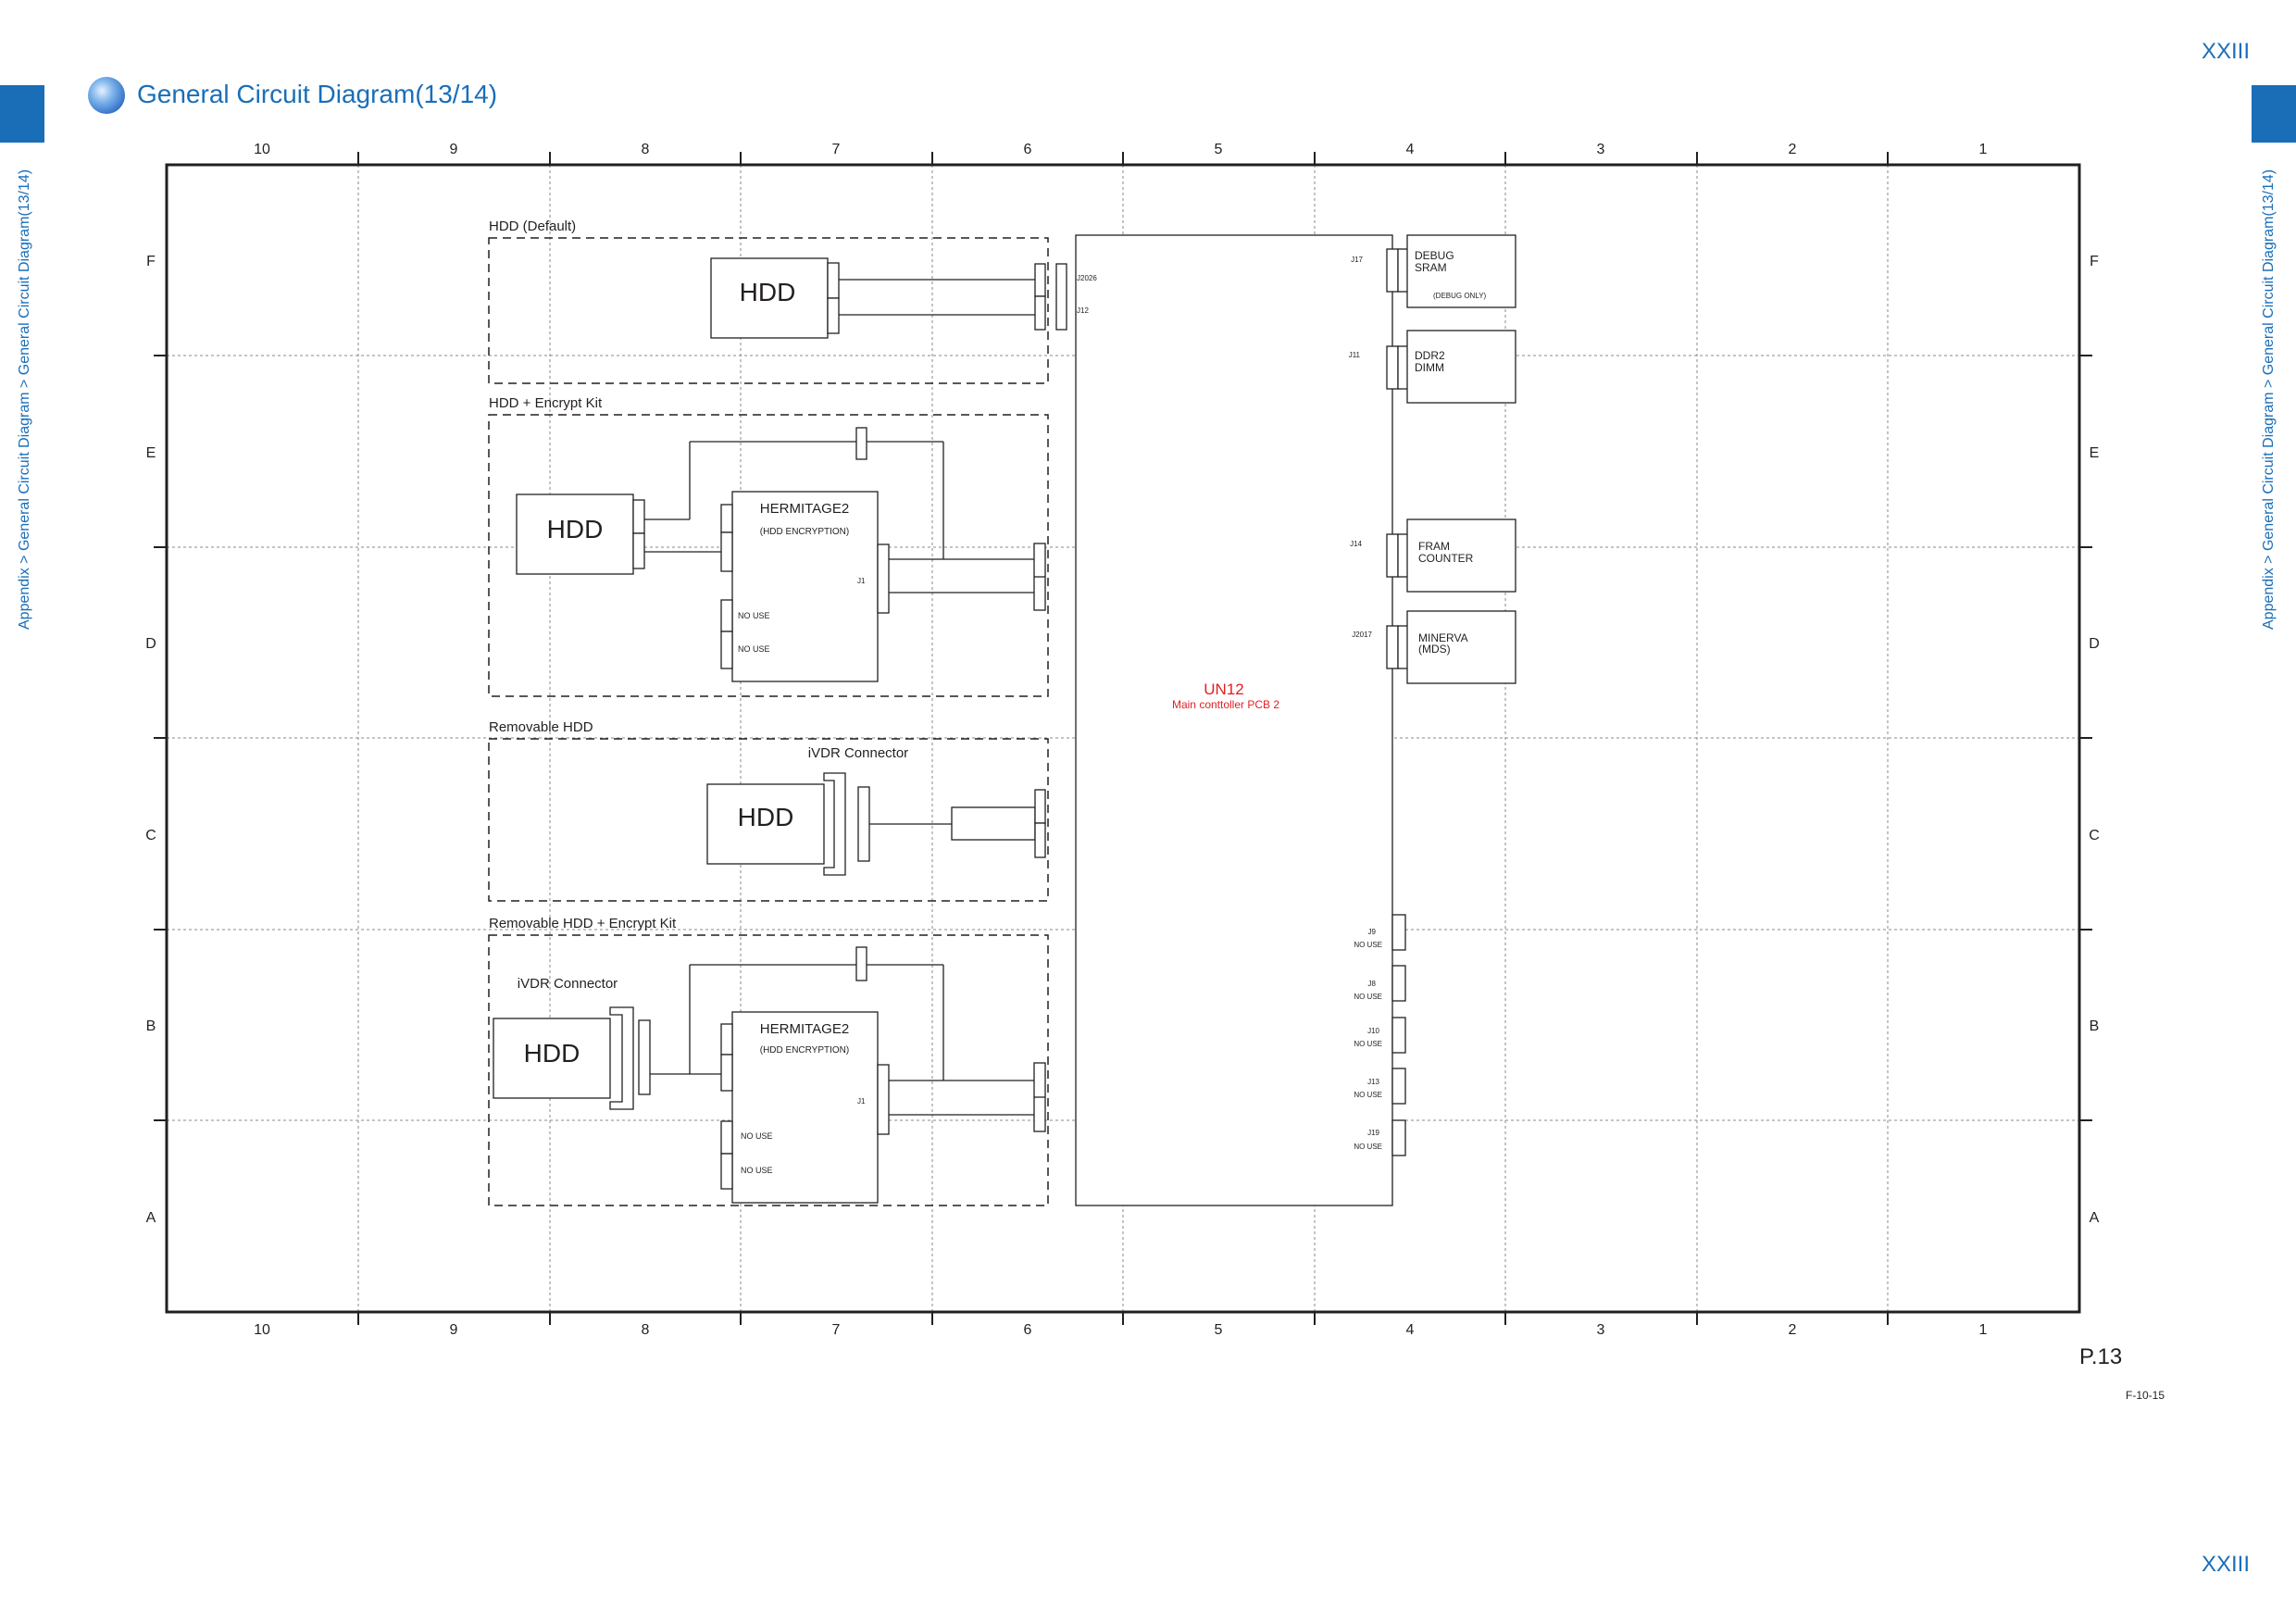 The height and width of the screenshot is (1624, 2296). I want to click on jack-label-j19: J19, so click(1373, 1133).